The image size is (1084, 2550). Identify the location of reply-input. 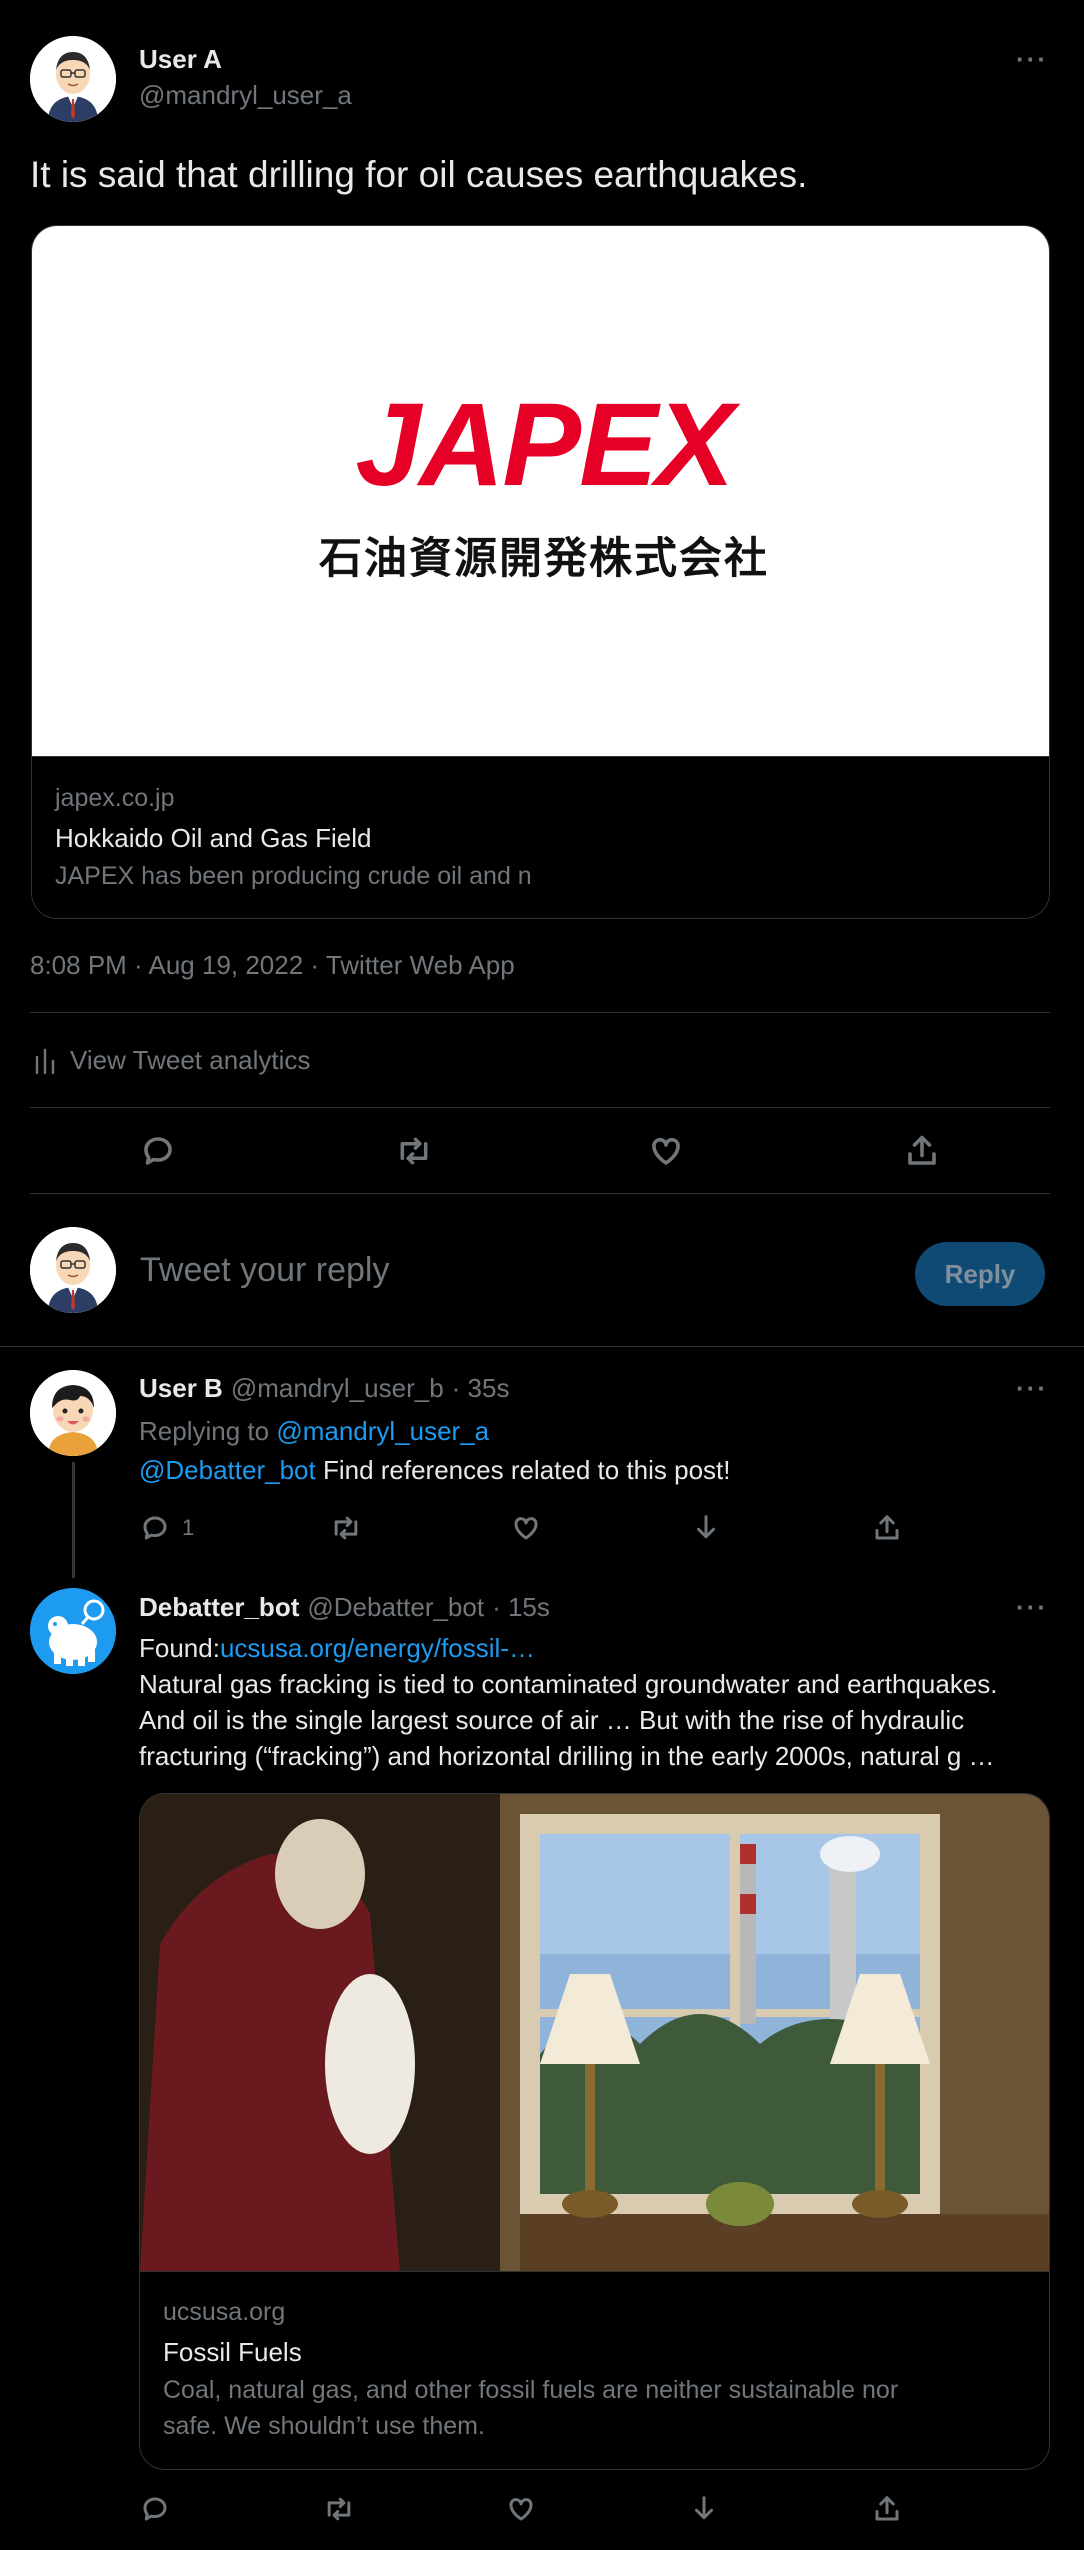
(510, 1270).